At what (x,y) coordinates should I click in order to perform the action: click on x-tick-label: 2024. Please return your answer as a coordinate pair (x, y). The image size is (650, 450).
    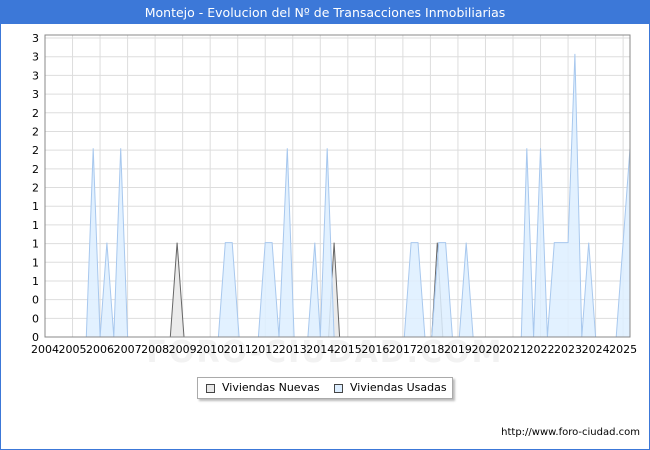
    Looking at the image, I should click on (596, 349).